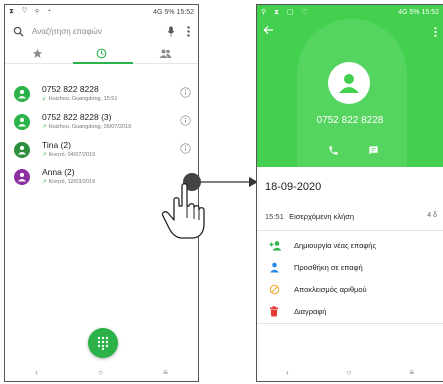  Describe the element at coordinates (90, 127) in the screenshot. I see `call-meta-text: Huizhou, Guangdong, 05/07/2019` at that location.